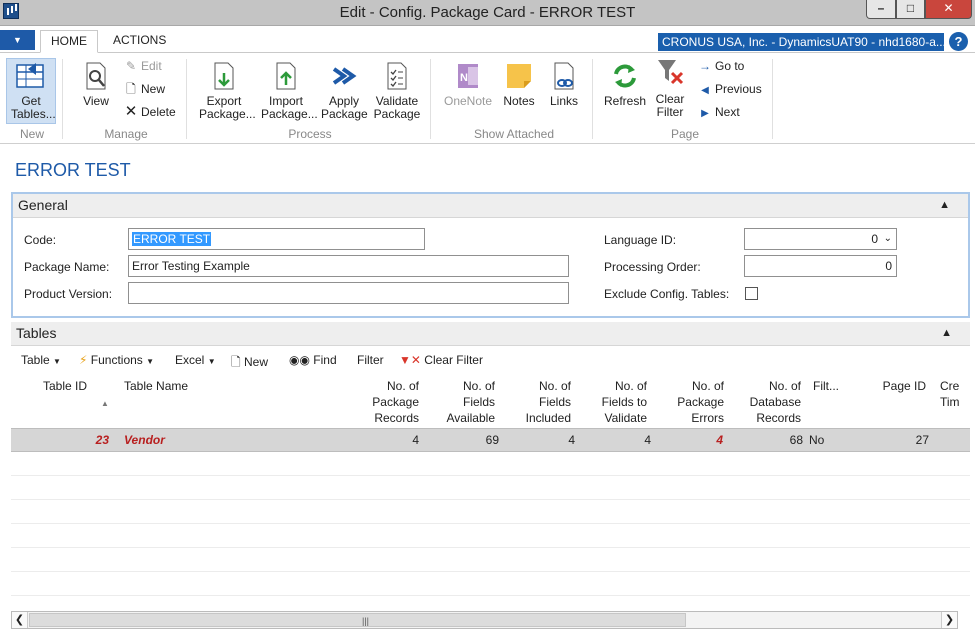 This screenshot has width=975, height=632. Describe the element at coordinates (899, 386) in the screenshot. I see `col-page-id: Page ID` at that location.